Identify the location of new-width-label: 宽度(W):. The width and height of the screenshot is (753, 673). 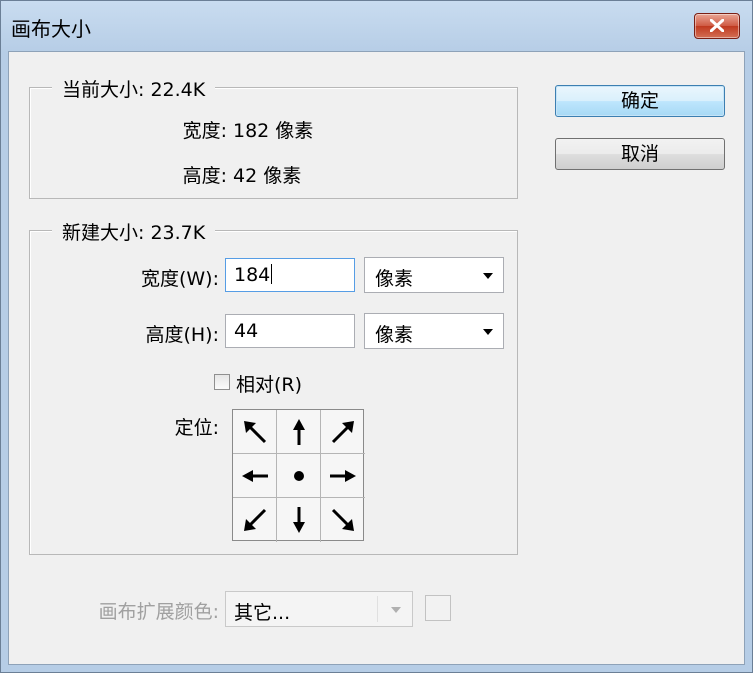
(179, 279).